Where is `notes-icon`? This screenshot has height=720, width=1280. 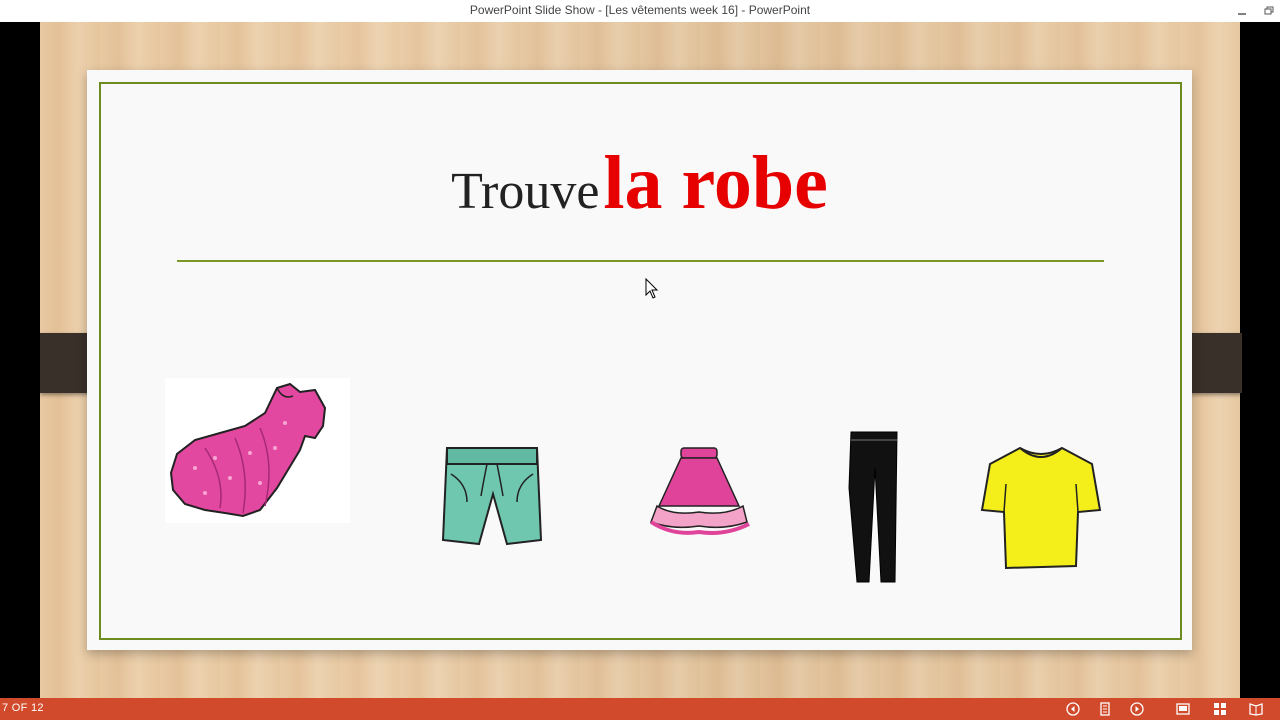 notes-icon is located at coordinates (1105, 709).